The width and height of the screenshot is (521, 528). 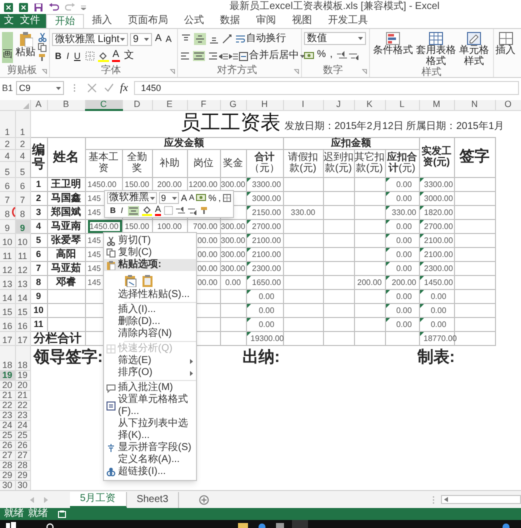 What do you see at coordinates (272, 56) in the screenshot?
I see `merge-center-button: 合并后居中` at bounding box center [272, 56].